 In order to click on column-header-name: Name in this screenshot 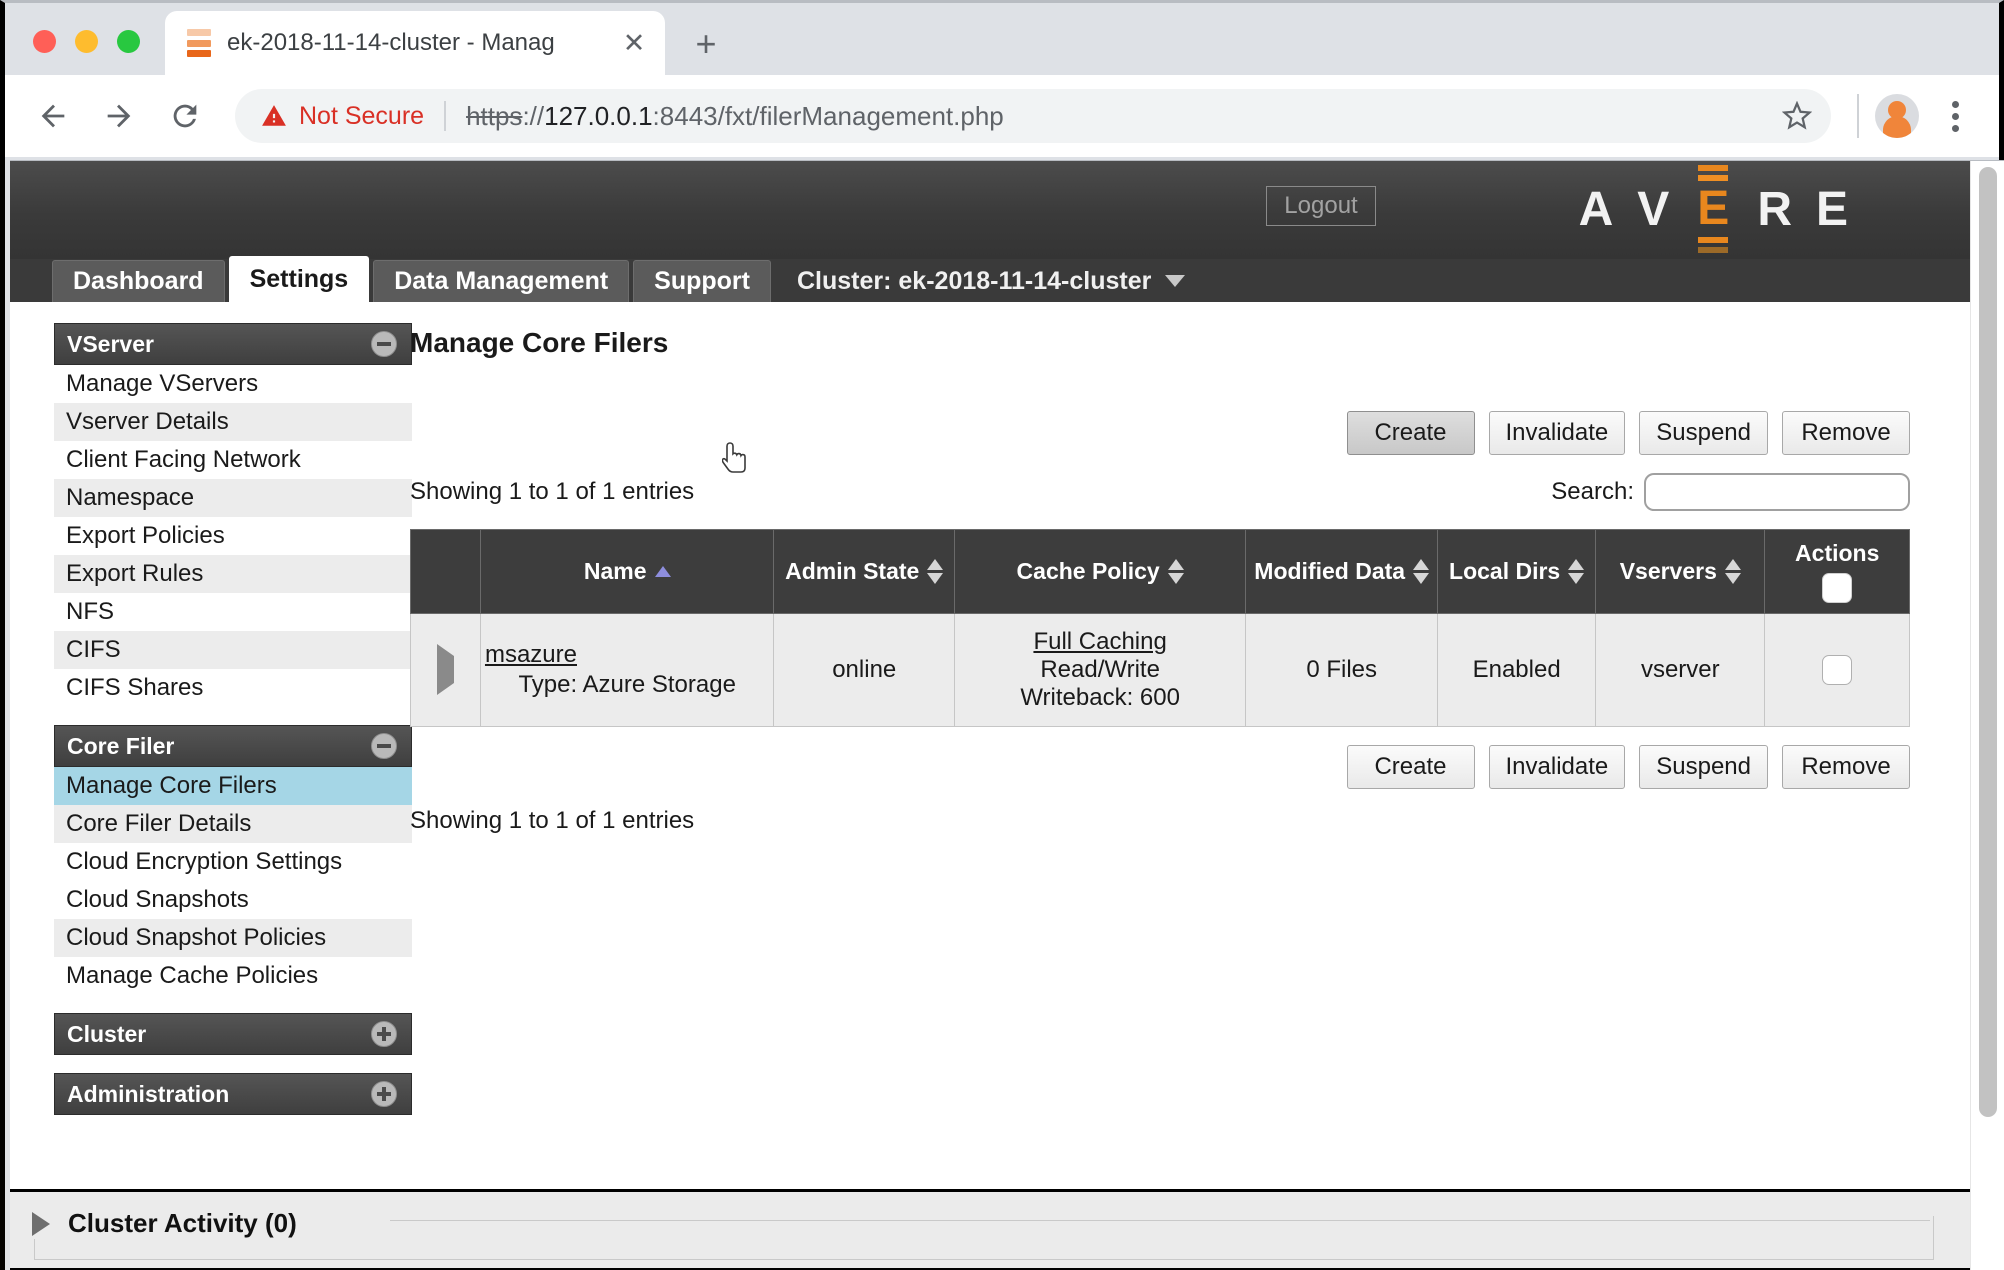, I will do `click(627, 571)`.